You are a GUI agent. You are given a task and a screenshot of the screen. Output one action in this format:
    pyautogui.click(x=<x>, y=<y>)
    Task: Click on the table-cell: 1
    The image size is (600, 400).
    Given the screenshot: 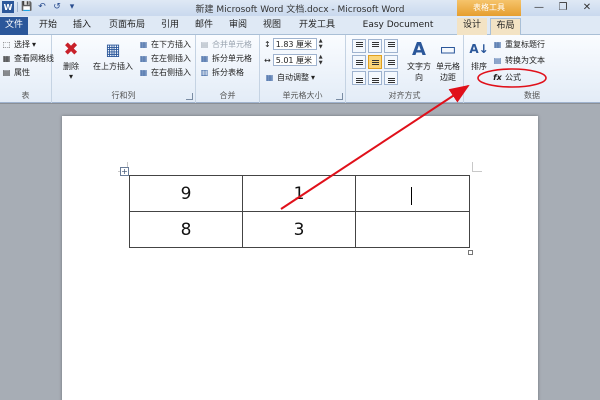 What is the action you would take?
    pyautogui.click(x=299, y=193)
    